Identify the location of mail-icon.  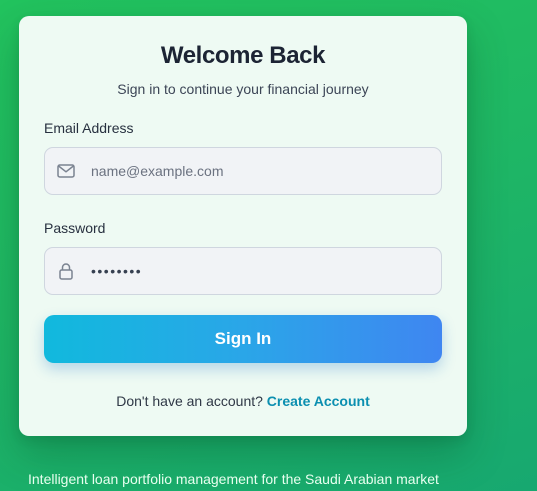
(66, 171).